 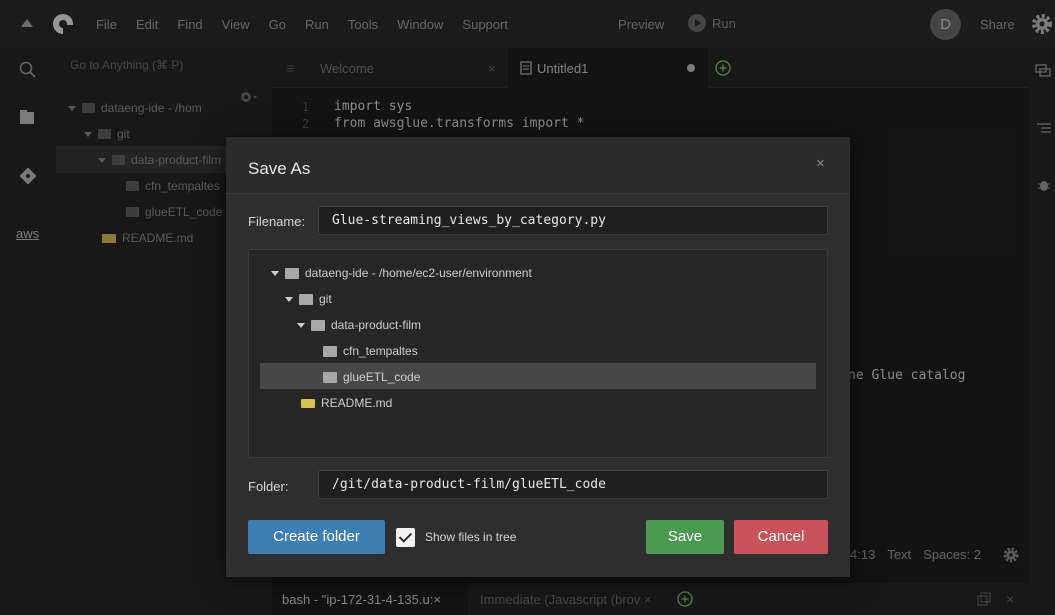 I want to click on tree-item-cfn-tempaltes: cfn_tempaltes, so click(x=370, y=351).